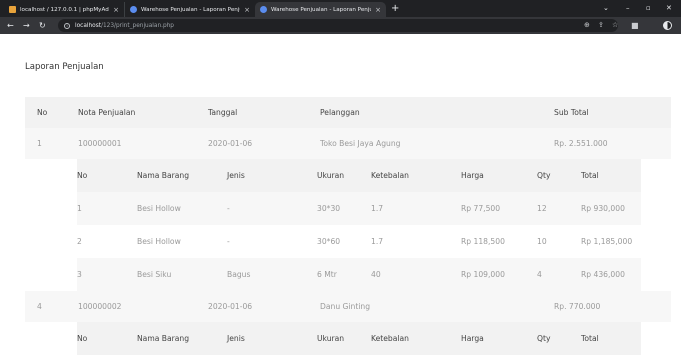  Describe the element at coordinates (264, 112) in the screenshot. I see `col-header-tanggal: Tanggal` at that location.